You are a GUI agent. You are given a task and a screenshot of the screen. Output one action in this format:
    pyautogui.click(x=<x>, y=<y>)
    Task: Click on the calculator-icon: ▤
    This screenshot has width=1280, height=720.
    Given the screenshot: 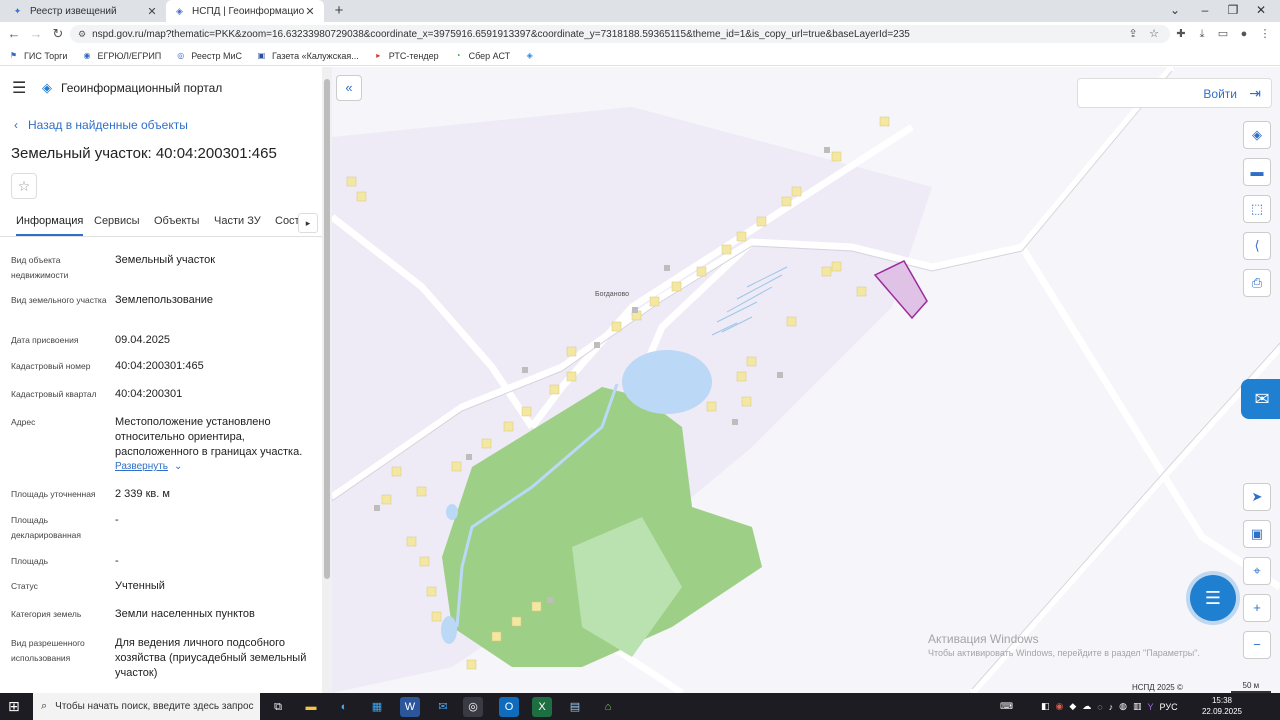 What is the action you would take?
    pyautogui.click(x=575, y=707)
    